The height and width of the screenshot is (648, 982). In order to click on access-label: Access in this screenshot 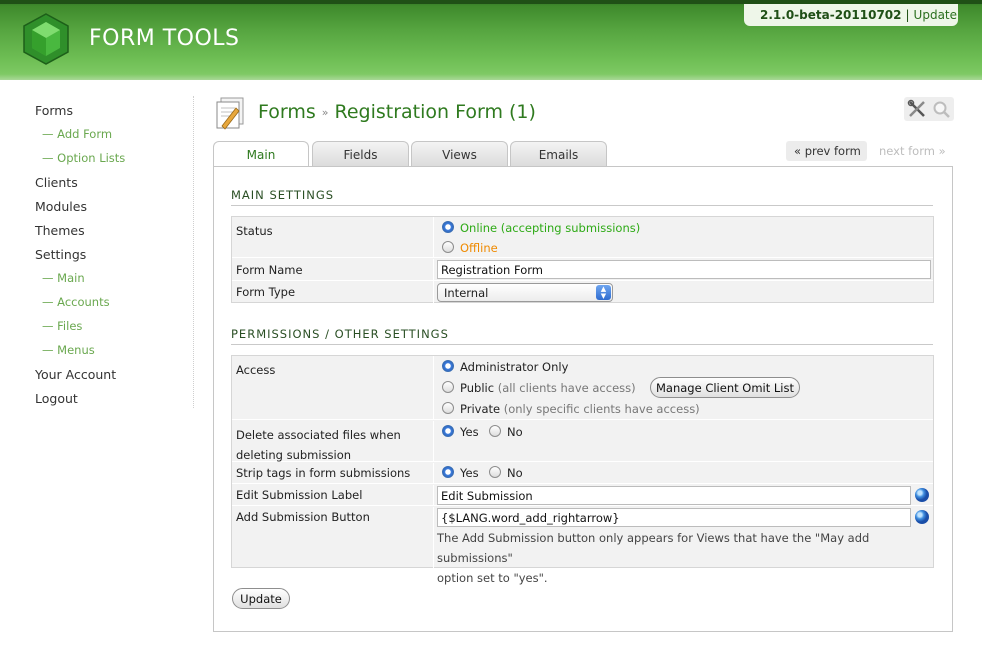, I will do `click(256, 370)`.